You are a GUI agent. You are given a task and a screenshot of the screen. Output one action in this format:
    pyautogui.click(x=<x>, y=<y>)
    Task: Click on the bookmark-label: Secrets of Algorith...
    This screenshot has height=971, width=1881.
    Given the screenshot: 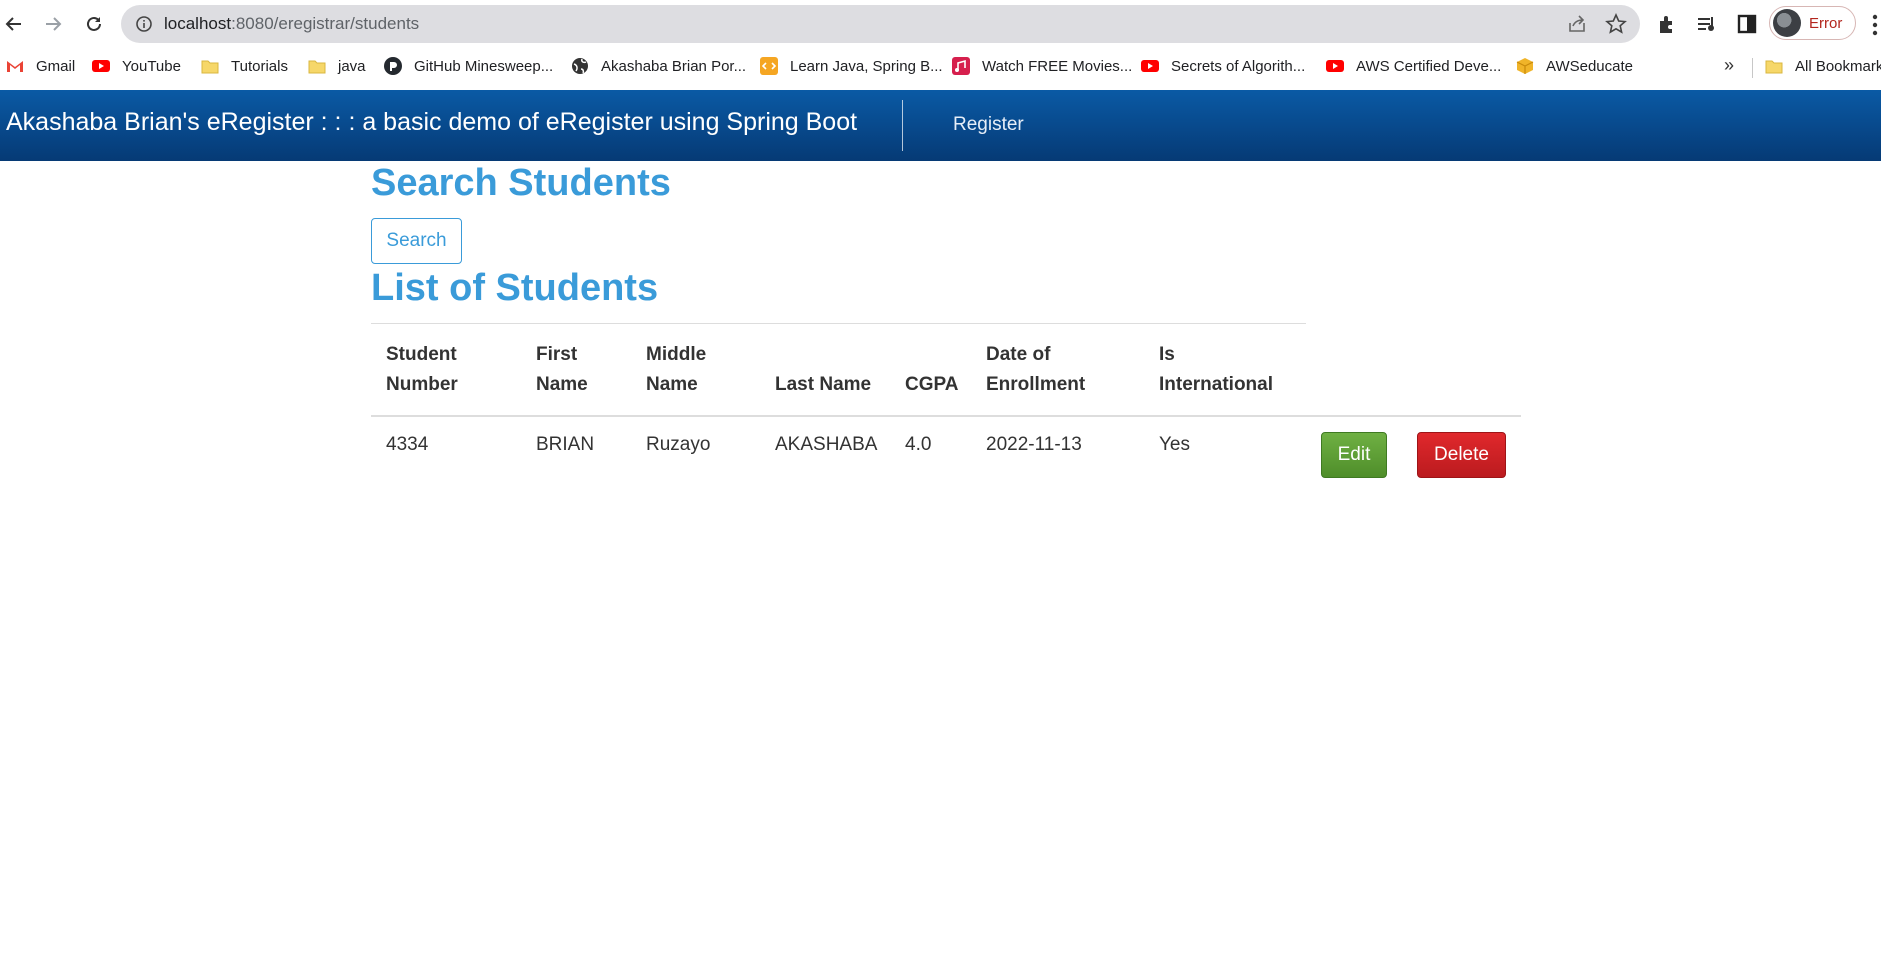 What is the action you would take?
    pyautogui.click(x=1238, y=66)
    